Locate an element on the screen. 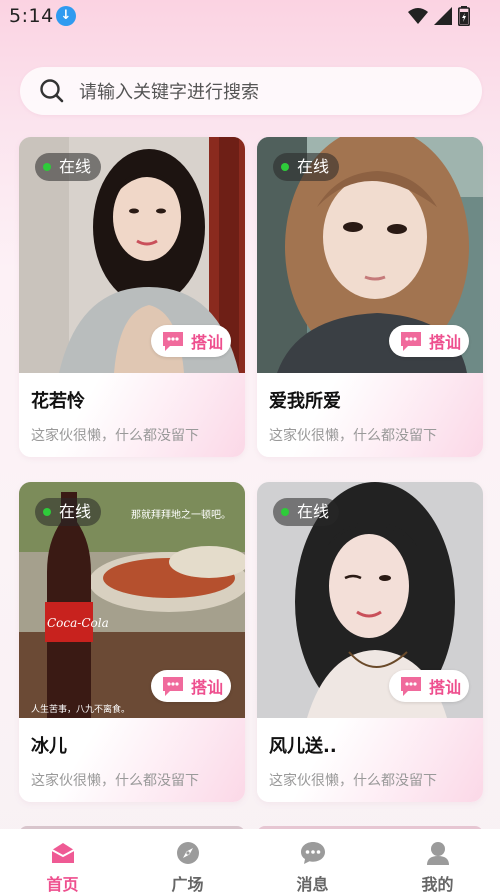 This screenshot has height=896, width=500. photo-caption-top: 那就拜拜地之一顿吧。 is located at coordinates (181, 514).